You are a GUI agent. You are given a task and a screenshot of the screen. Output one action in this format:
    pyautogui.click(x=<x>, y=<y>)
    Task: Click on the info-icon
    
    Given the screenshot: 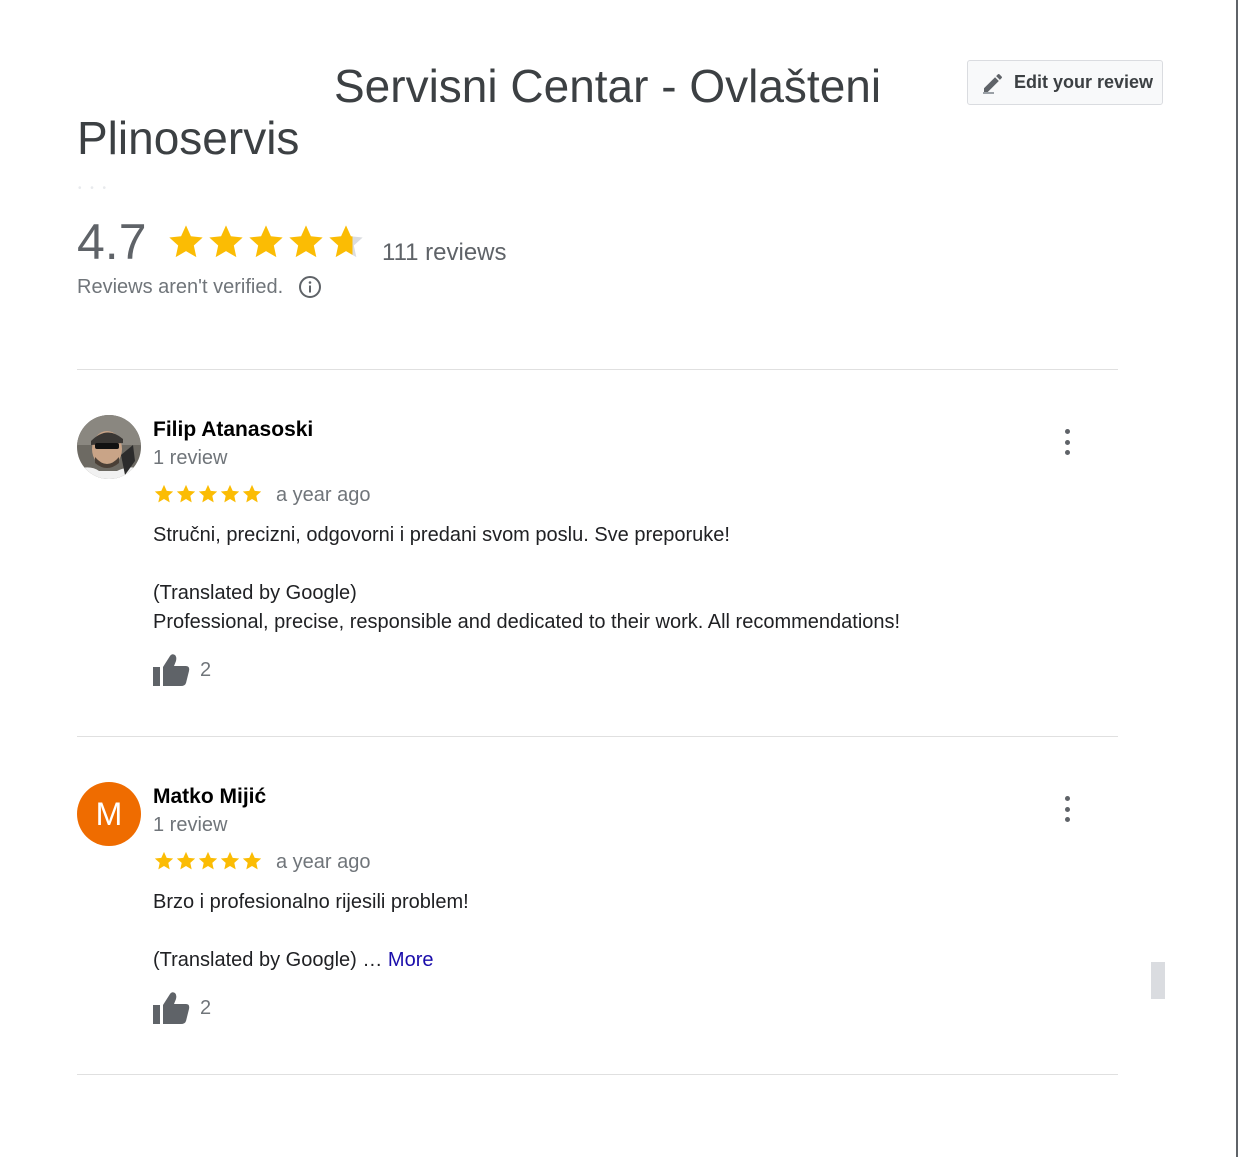 What is the action you would take?
    pyautogui.click(x=310, y=287)
    